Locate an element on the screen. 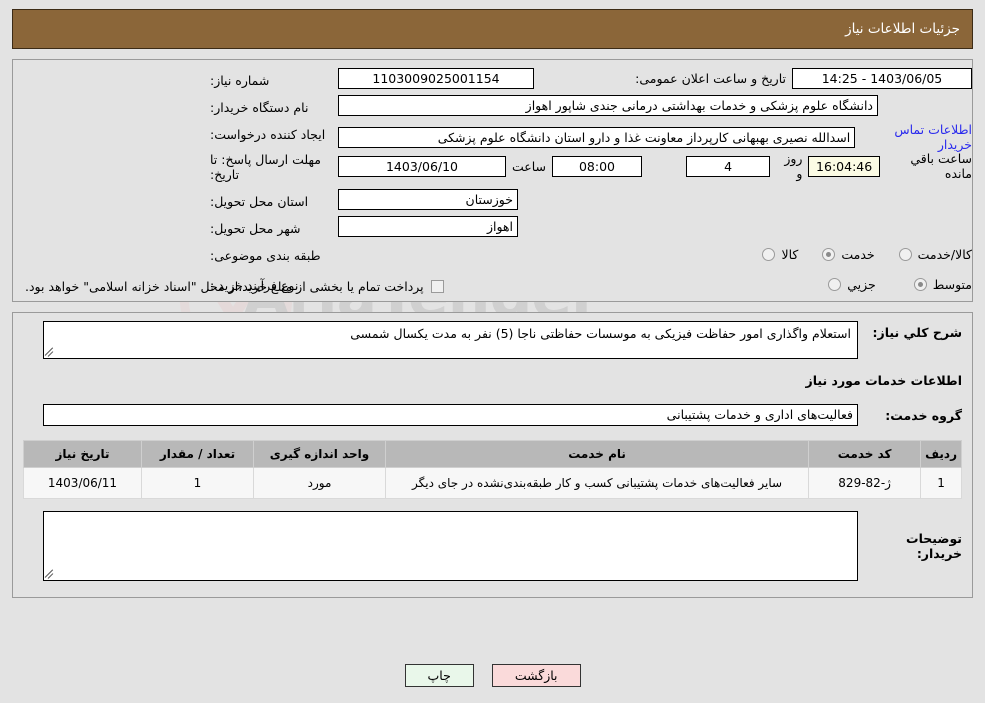  page-title: جزئیات اطلاعات نیاز is located at coordinates (902, 29).